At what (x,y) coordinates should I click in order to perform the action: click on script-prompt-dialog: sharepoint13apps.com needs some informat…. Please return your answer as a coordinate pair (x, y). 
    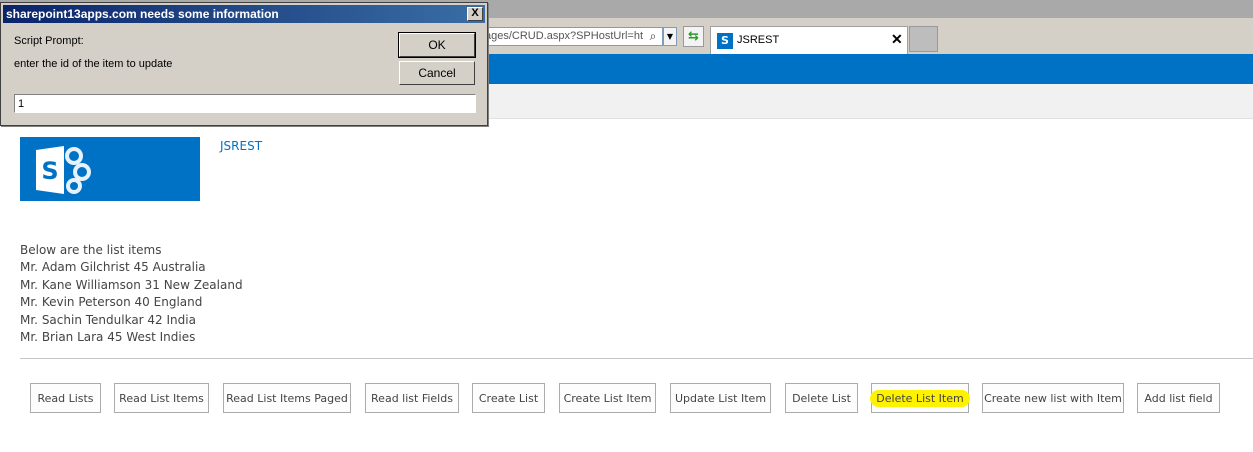
    Looking at the image, I should click on (244, 64).